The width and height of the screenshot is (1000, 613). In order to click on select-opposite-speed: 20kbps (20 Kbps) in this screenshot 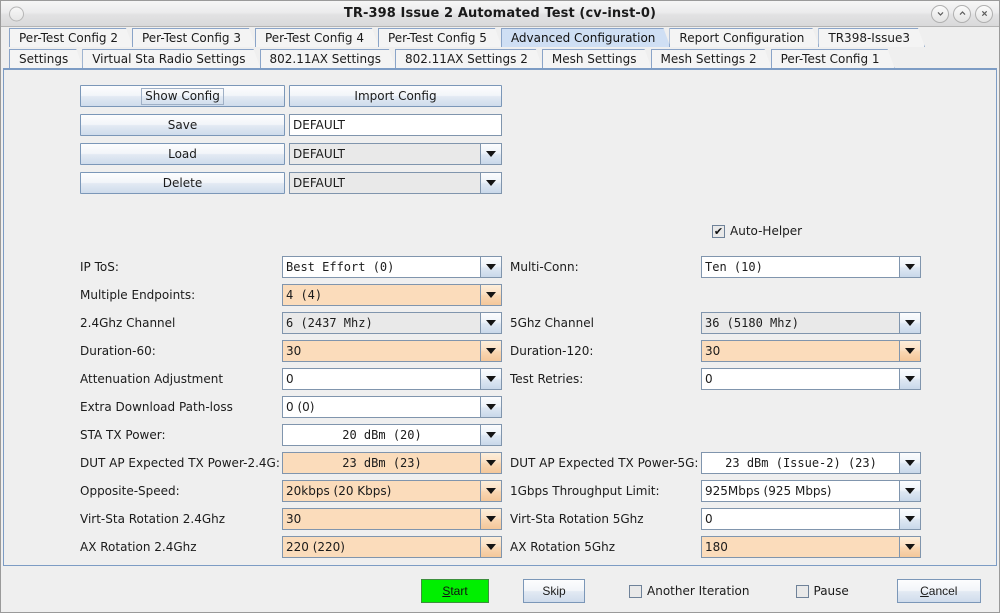, I will do `click(392, 491)`.